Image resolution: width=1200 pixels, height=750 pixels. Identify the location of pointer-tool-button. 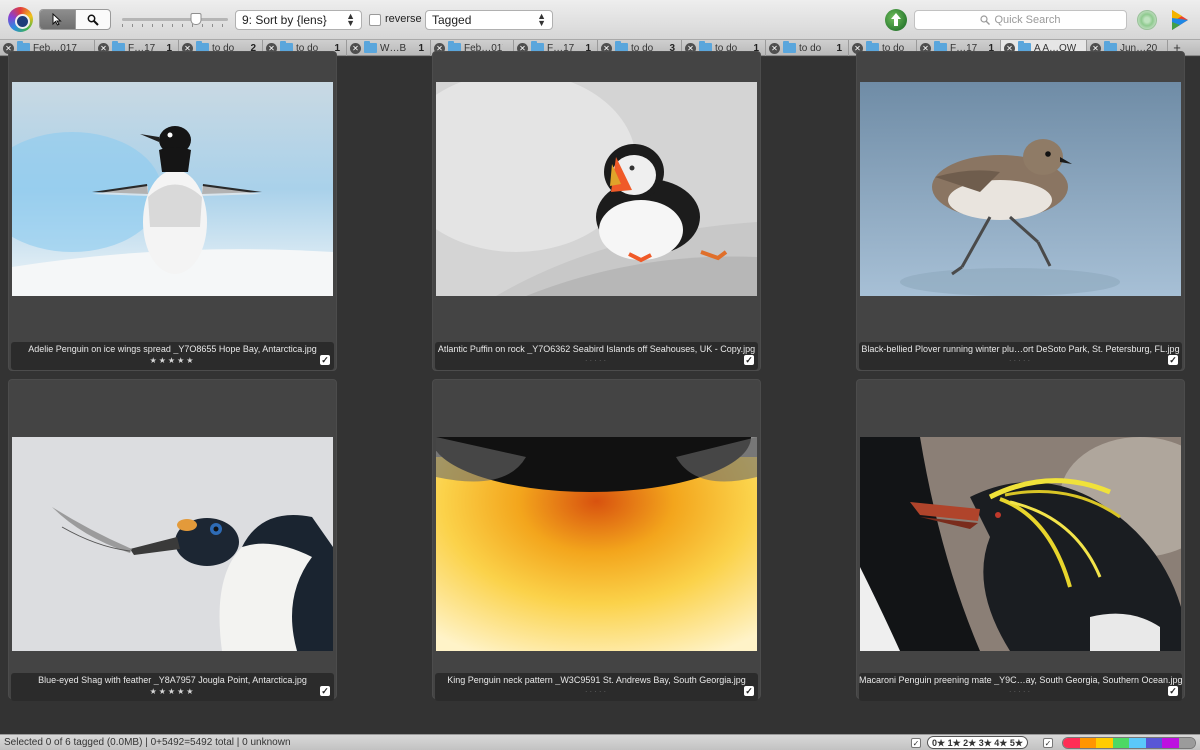
(57, 19).